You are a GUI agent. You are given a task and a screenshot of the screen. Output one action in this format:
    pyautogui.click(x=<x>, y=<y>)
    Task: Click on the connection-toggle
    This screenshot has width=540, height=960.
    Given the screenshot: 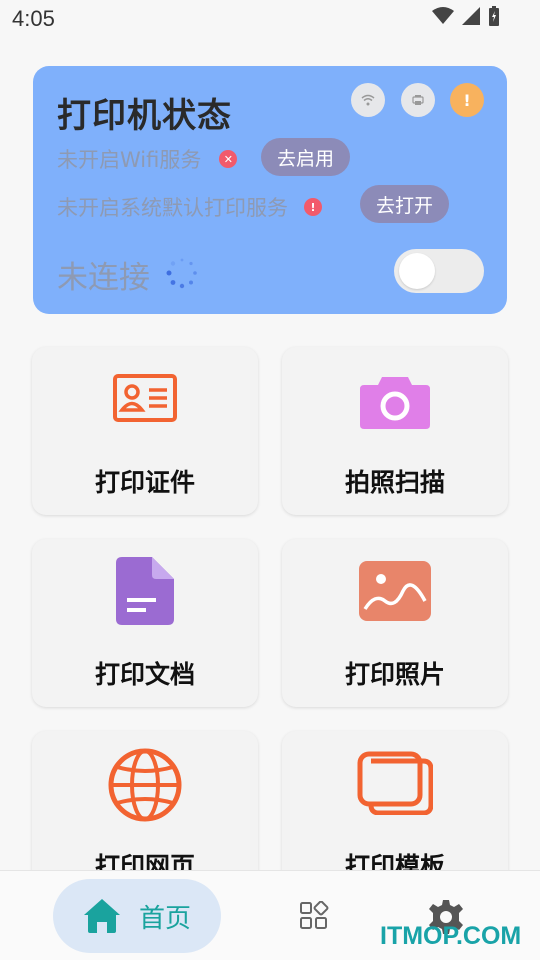 What is the action you would take?
    pyautogui.click(x=439, y=271)
    